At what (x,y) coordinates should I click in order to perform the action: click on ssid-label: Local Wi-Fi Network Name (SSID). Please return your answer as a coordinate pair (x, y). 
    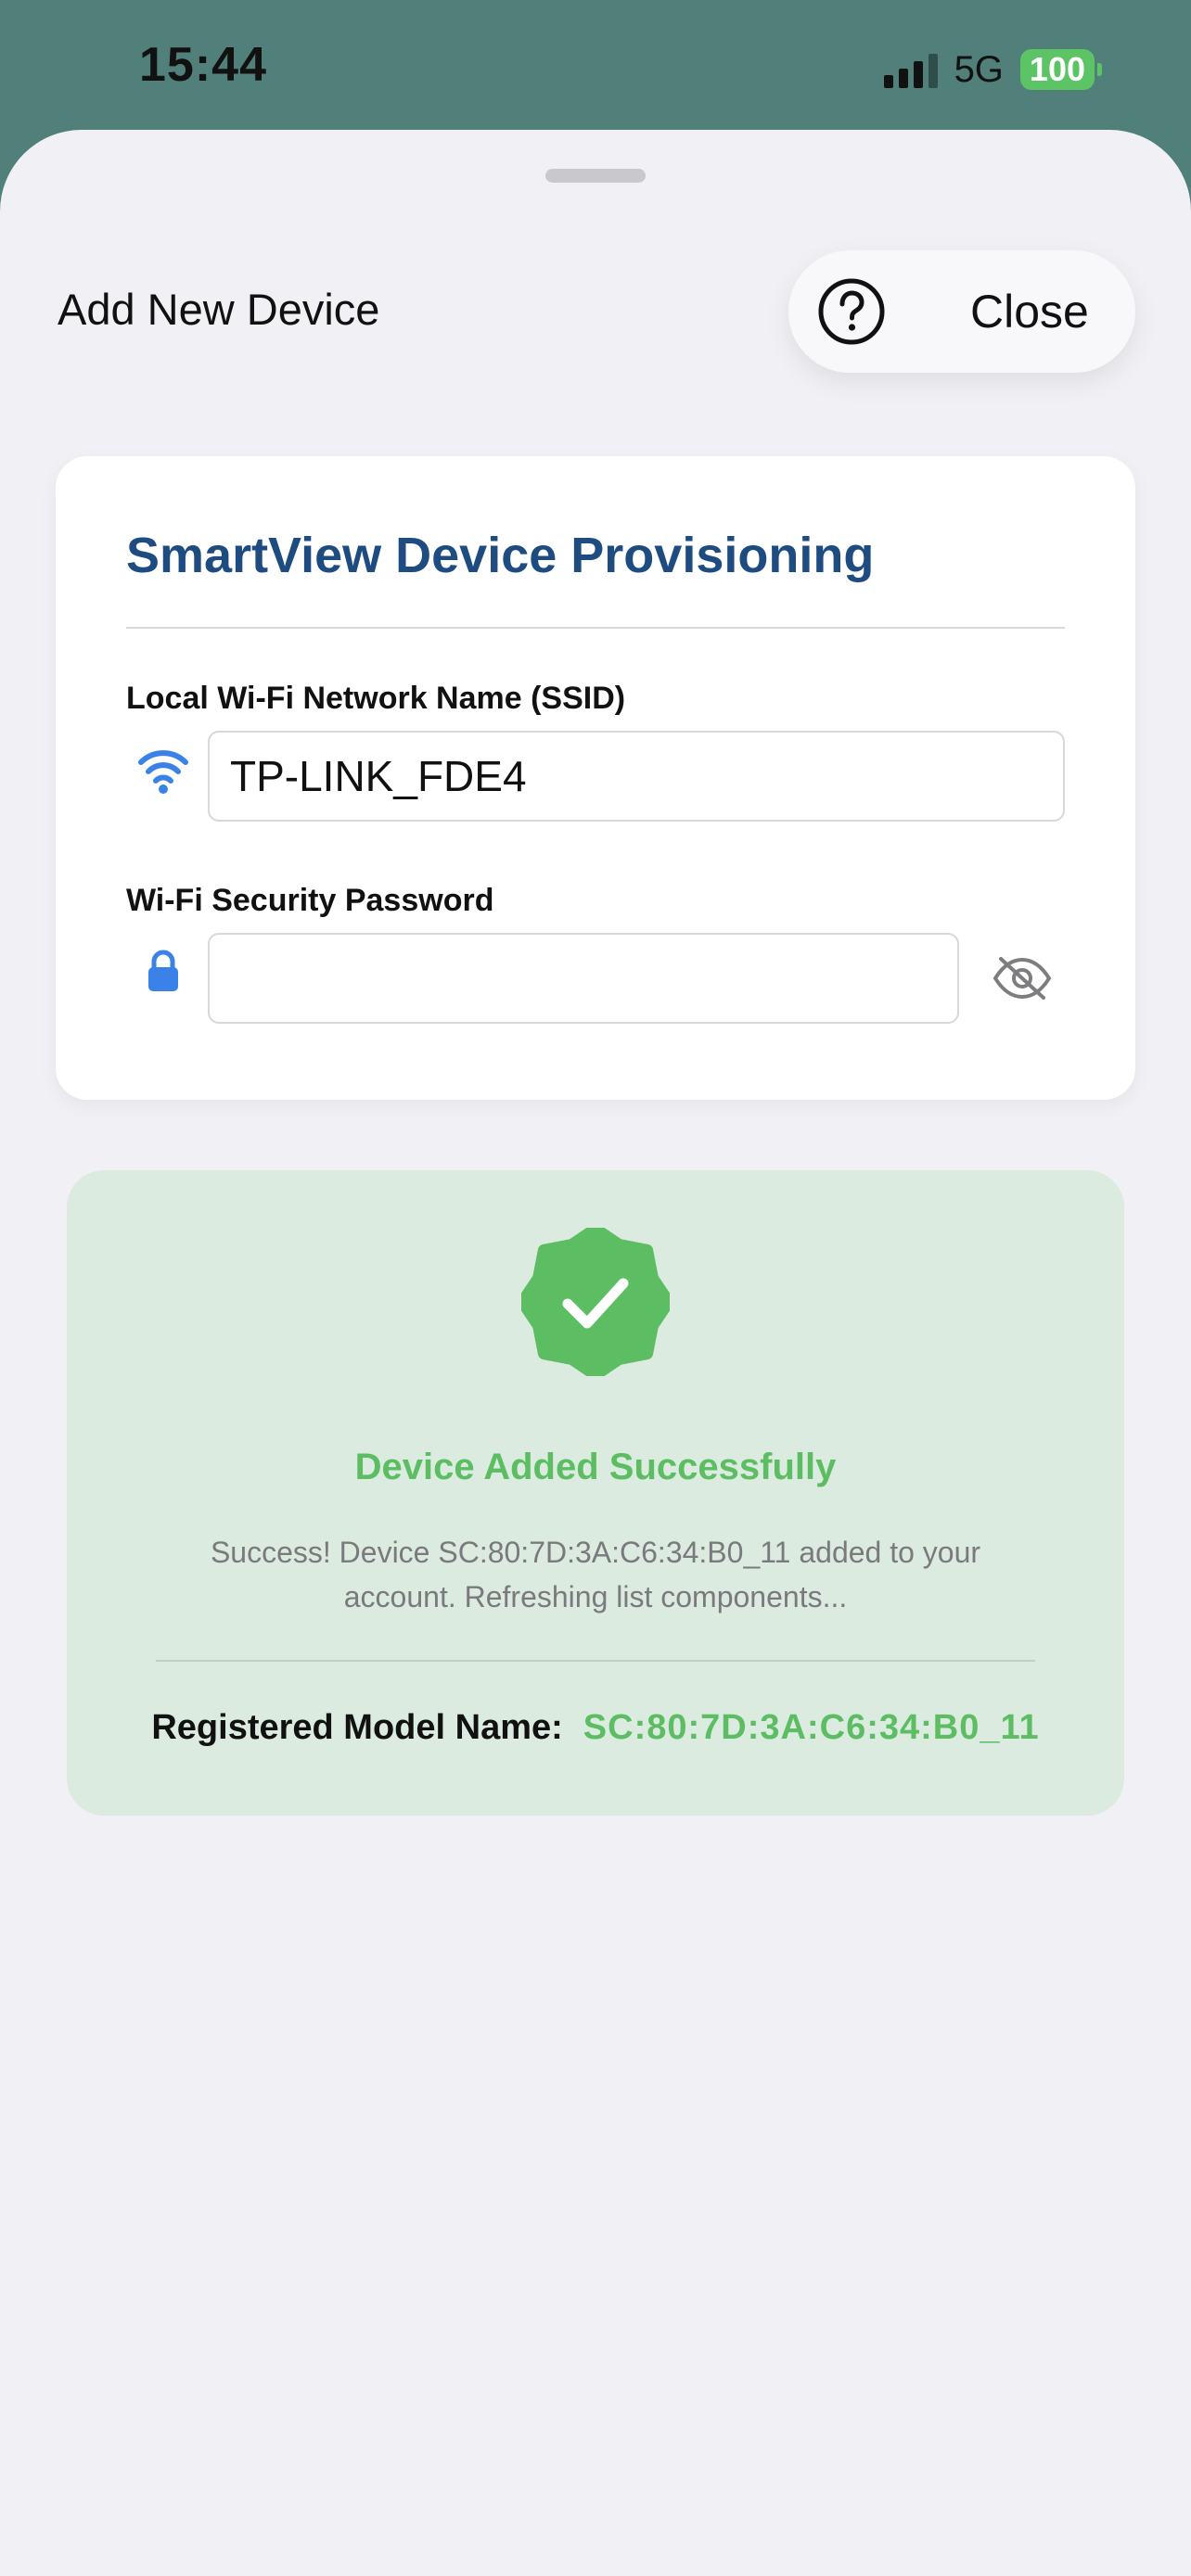
    Looking at the image, I should click on (376, 699).